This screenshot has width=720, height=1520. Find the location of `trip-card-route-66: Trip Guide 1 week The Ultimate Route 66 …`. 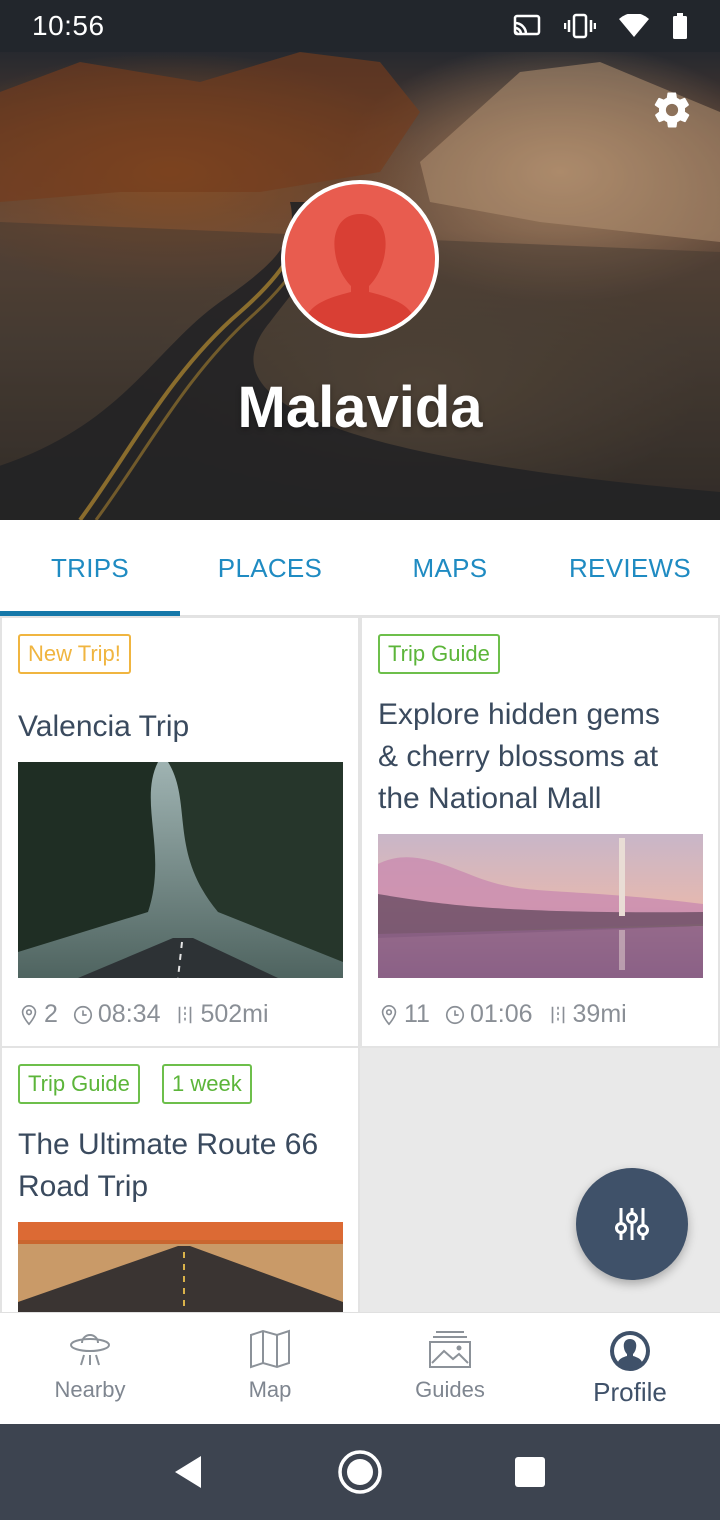

trip-card-route-66: Trip Guide 1 week The Ultimate Route 66 … is located at coordinates (180, 1179).